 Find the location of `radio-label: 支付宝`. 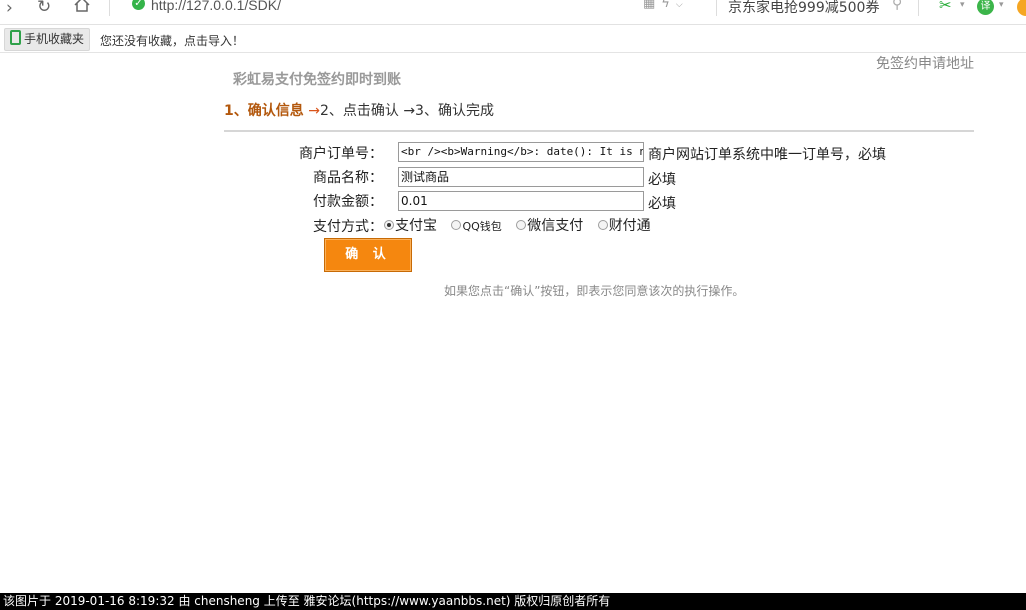

radio-label: 支付宝 is located at coordinates (416, 226).